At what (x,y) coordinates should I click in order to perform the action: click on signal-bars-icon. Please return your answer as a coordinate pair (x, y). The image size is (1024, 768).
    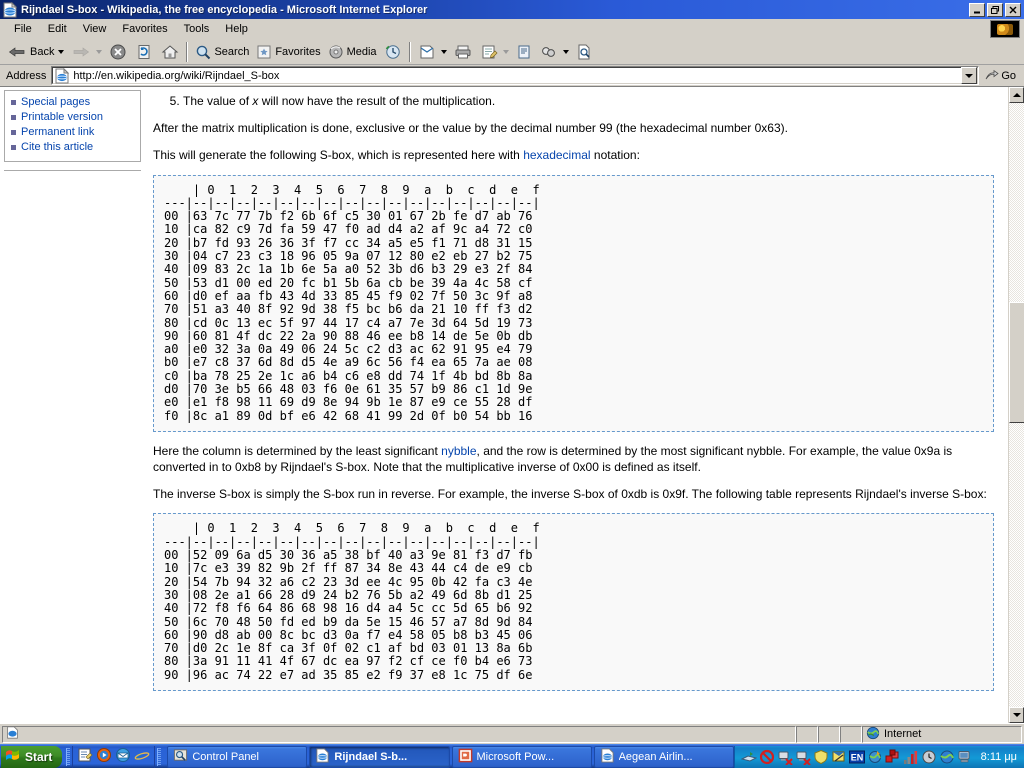
    Looking at the image, I should click on (911, 757).